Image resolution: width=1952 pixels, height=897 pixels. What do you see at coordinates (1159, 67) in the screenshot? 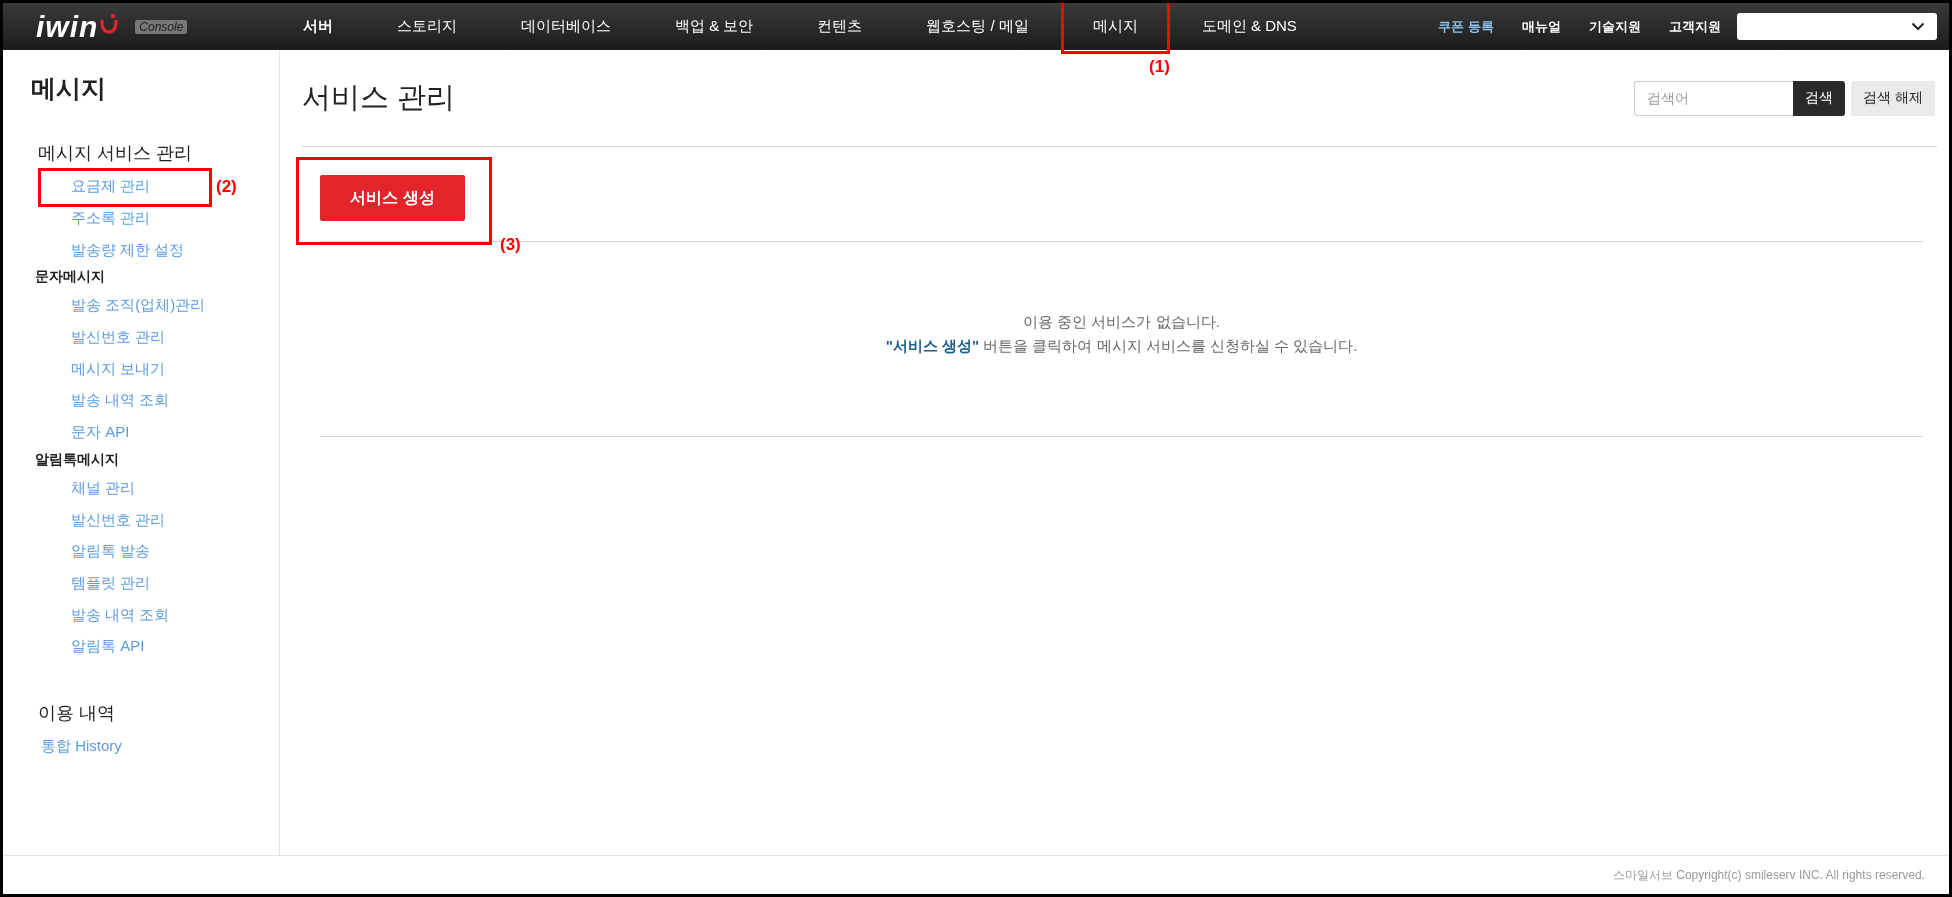
I see `callout-label: (1)` at bounding box center [1159, 67].